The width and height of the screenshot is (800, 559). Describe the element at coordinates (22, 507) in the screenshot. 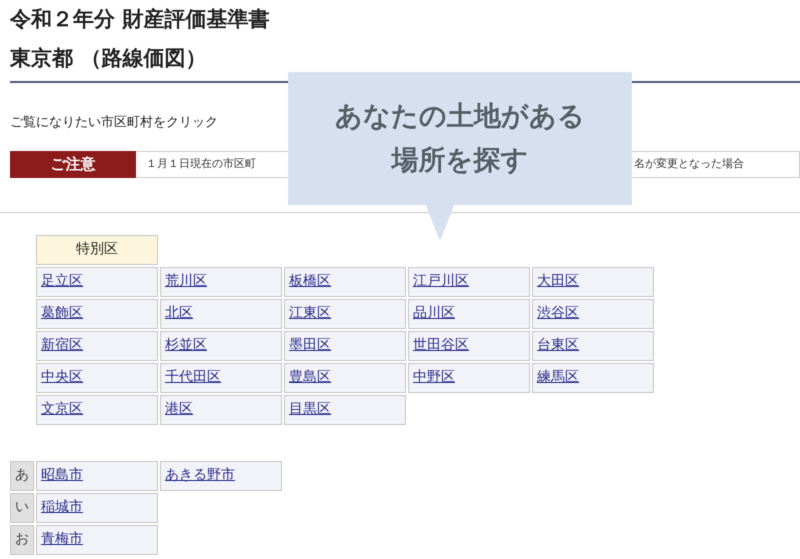

I see `kana-label: い` at that location.